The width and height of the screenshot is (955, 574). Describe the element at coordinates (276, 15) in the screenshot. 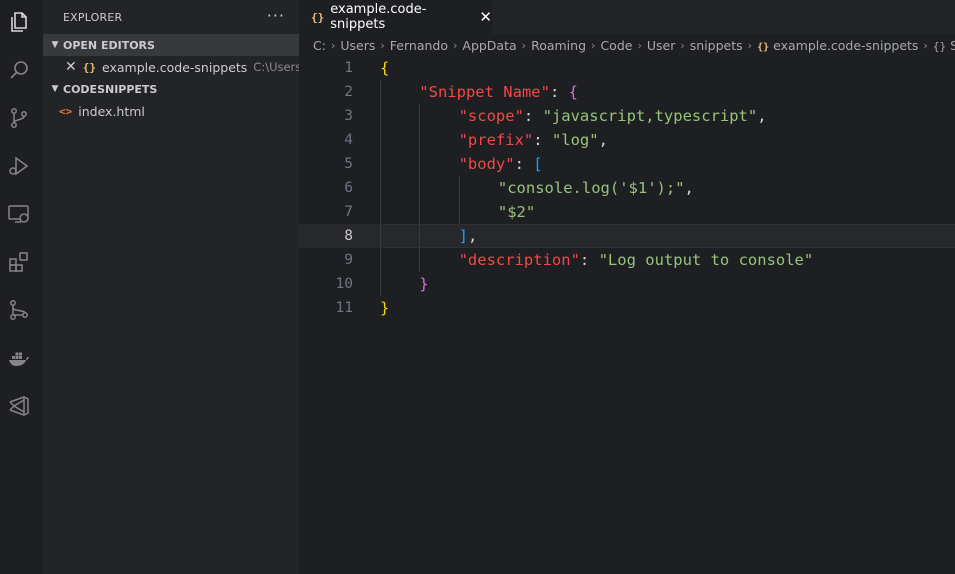

I see `more-actions-icon: ···` at that location.